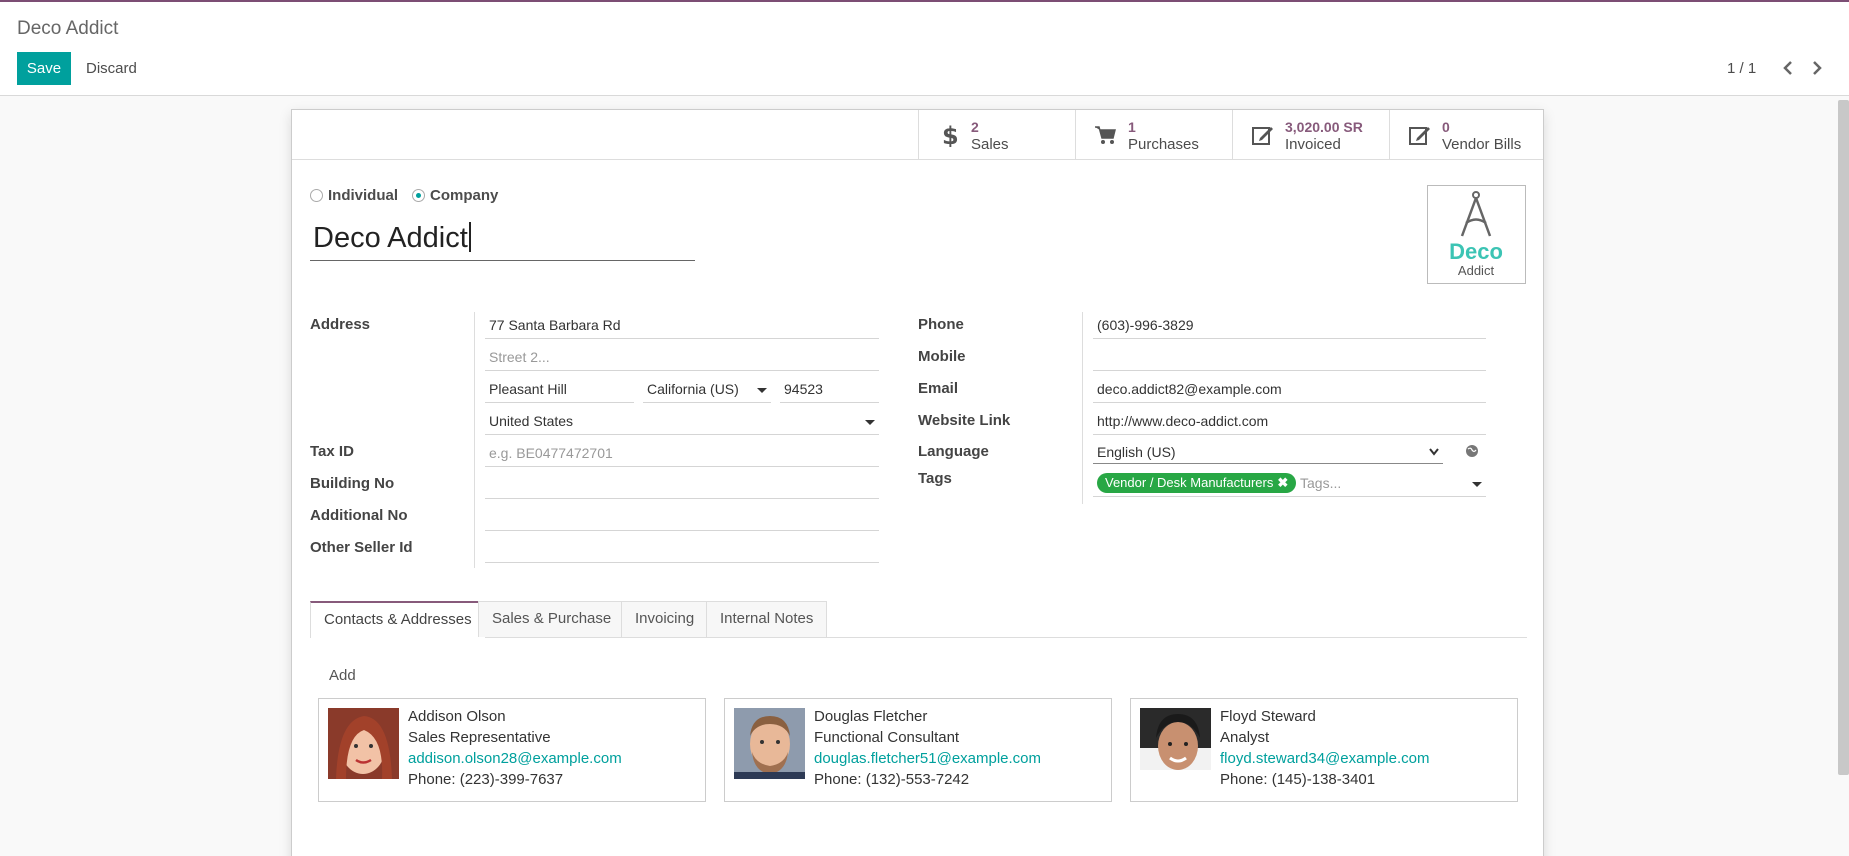 This screenshot has height=856, width=1849. What do you see at coordinates (1434, 452) in the screenshot?
I see `chevron-down-icon` at bounding box center [1434, 452].